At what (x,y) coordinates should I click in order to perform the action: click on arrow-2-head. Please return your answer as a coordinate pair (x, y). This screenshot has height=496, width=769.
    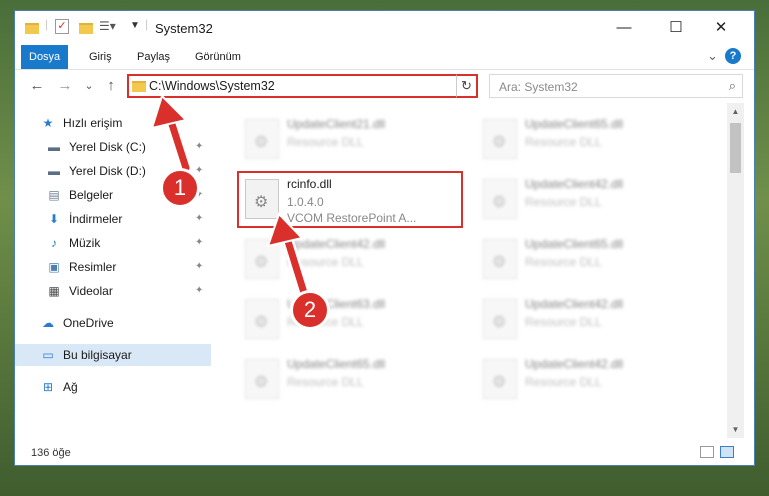
    Looking at the image, I should click on (285, 230).